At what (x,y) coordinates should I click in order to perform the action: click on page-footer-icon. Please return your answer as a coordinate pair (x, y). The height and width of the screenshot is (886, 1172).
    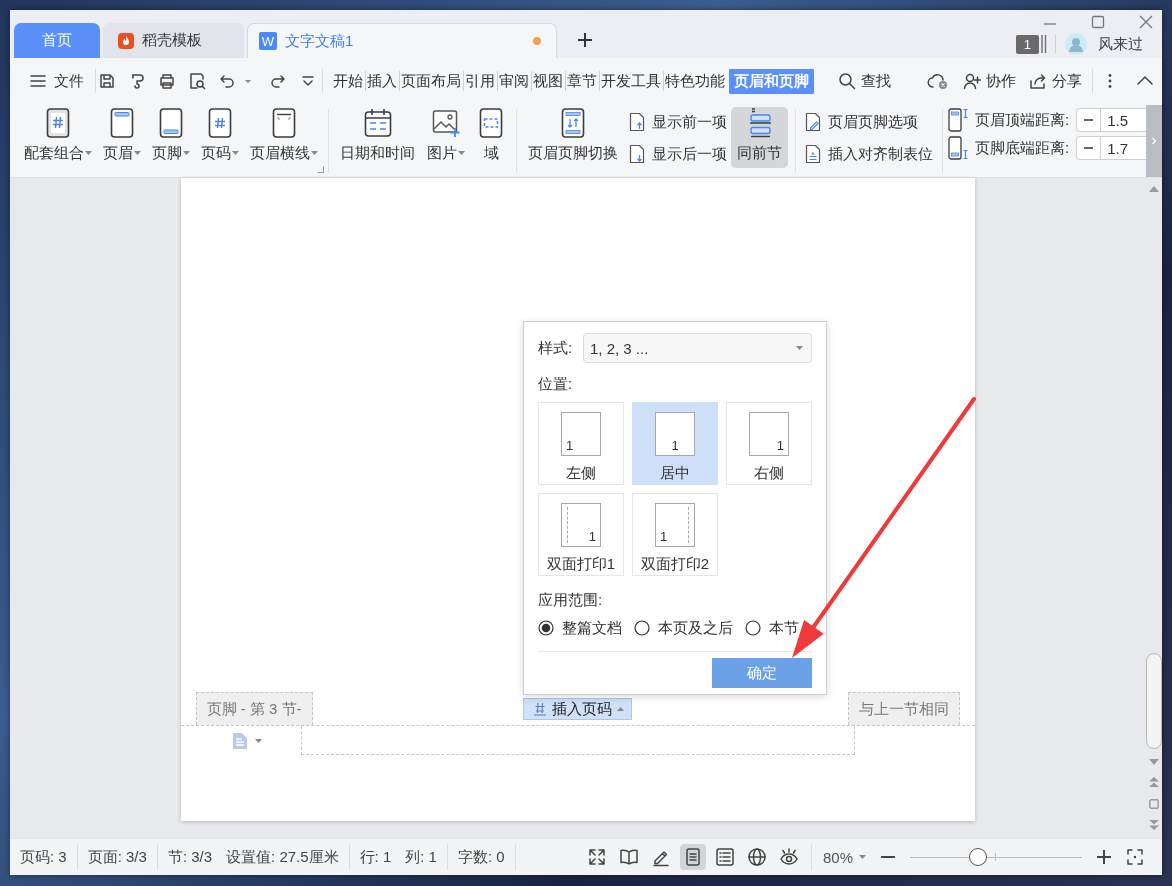
    Looking at the image, I should click on (171, 123).